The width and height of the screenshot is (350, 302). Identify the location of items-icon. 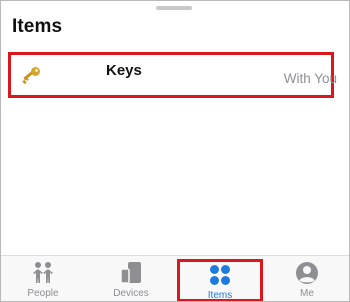
(220, 277).